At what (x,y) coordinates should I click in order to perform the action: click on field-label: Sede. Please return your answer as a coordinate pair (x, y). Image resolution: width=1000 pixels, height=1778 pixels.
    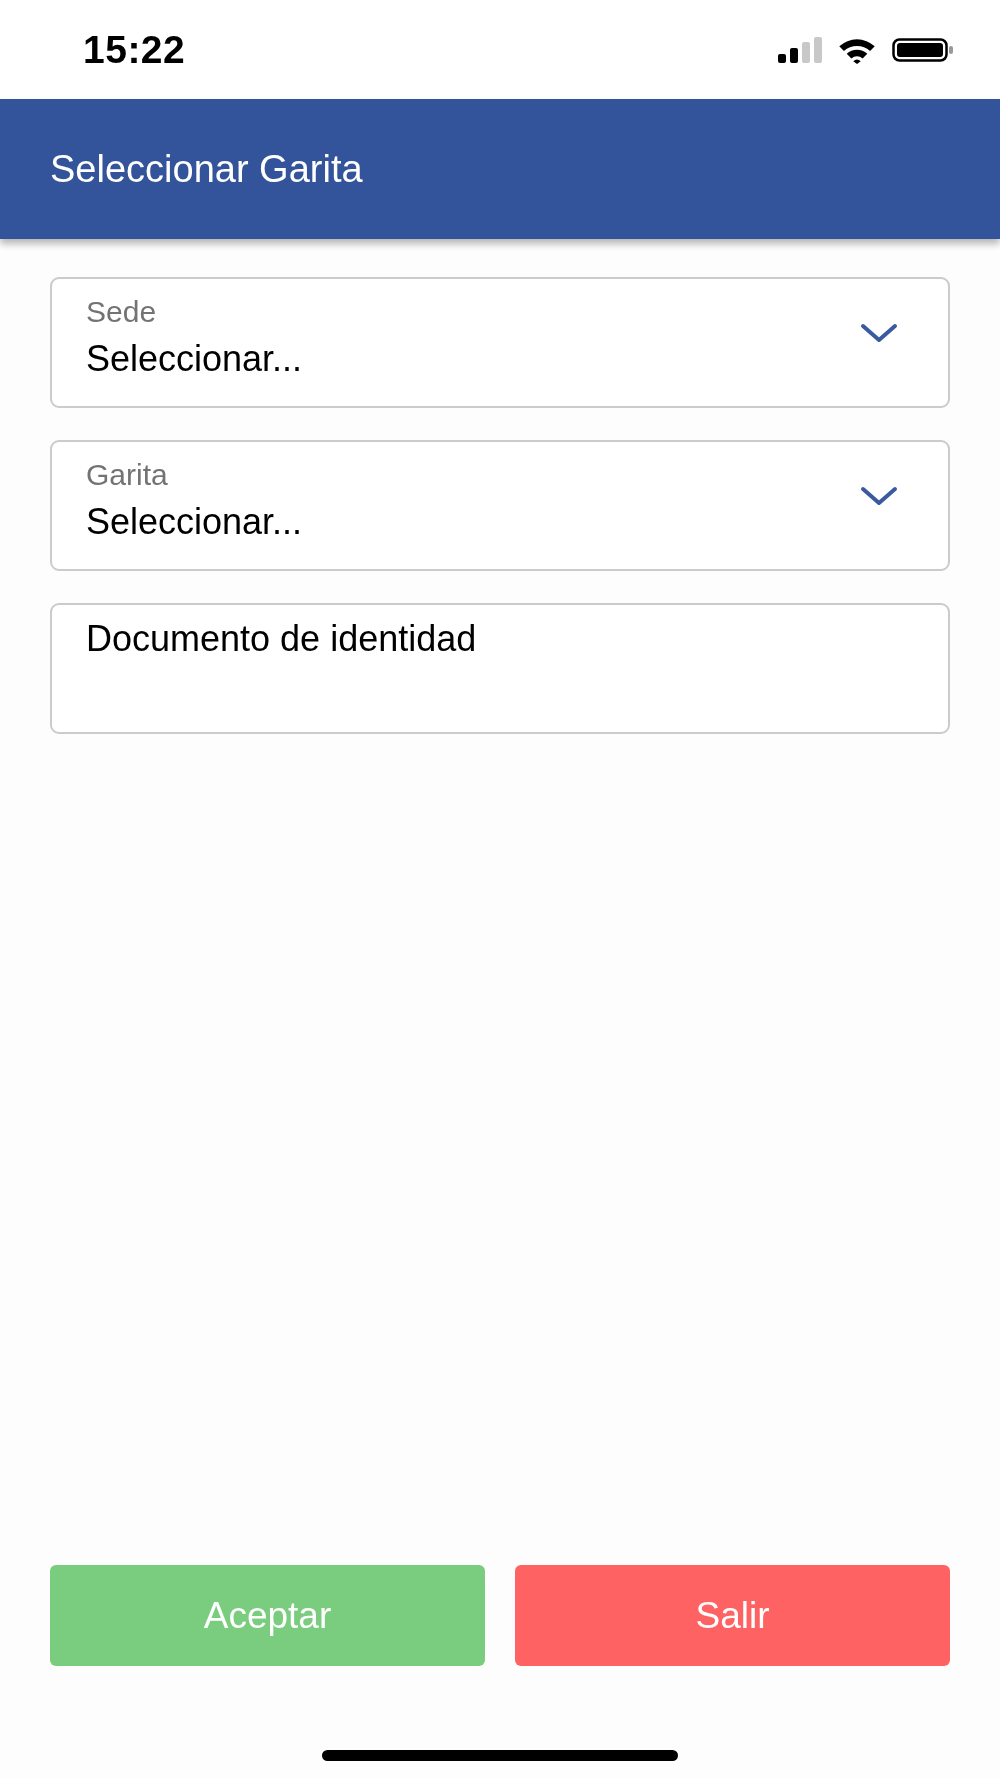
    Looking at the image, I should click on (122, 312).